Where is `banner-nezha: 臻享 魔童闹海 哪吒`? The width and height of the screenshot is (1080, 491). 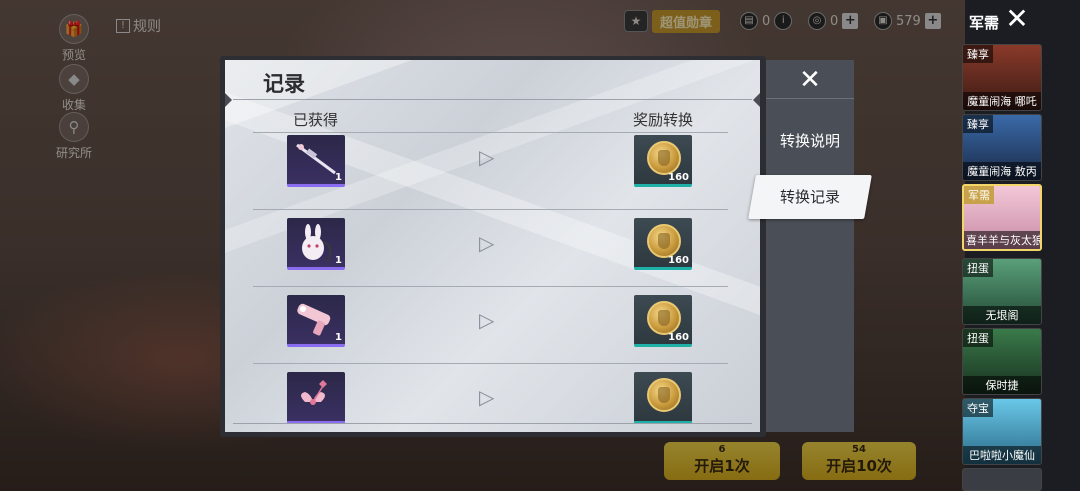
banner-nezha: 臻享 魔童闹海 哪吒 is located at coordinates (1002, 77).